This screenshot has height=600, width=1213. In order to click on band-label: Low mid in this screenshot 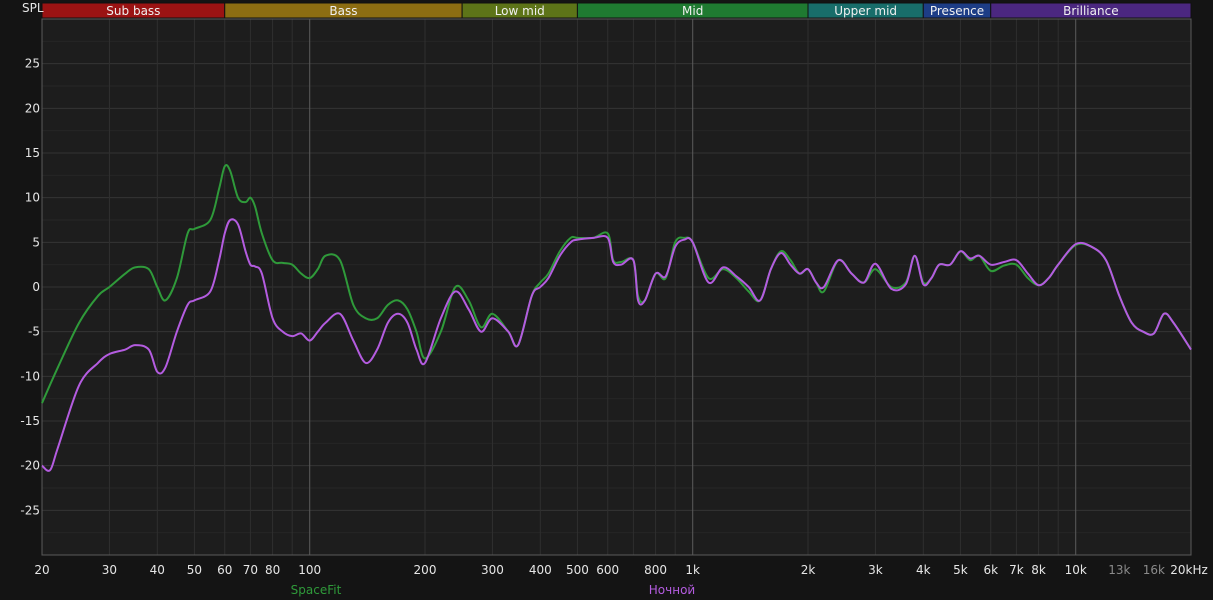, I will do `click(520, 11)`.